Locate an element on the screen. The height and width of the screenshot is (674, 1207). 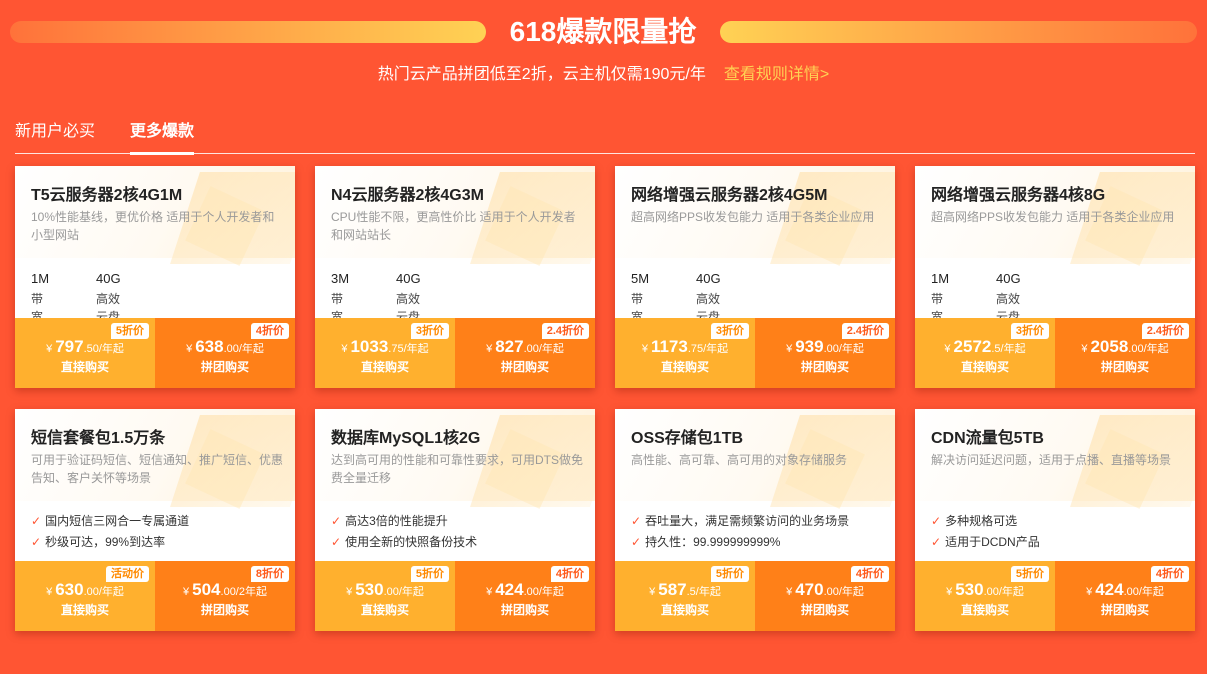
group-buy-button: 2.4折价 ¥827.00/年起 拼团购买 is located at coordinates (525, 353).